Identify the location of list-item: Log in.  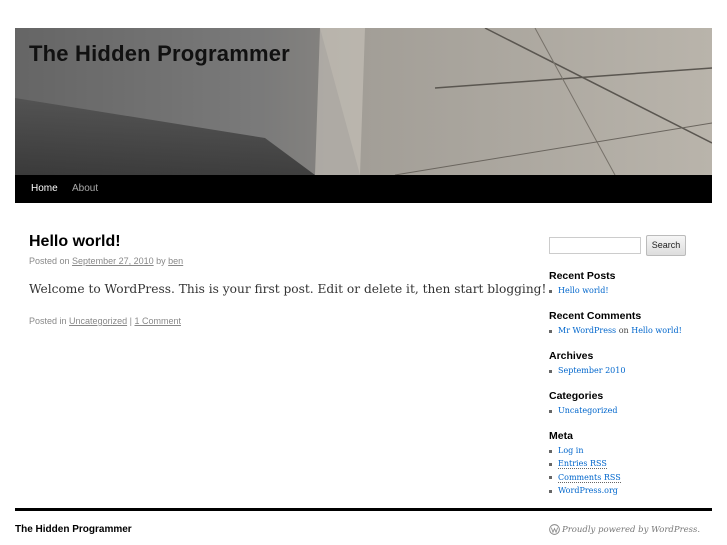
(585, 450).